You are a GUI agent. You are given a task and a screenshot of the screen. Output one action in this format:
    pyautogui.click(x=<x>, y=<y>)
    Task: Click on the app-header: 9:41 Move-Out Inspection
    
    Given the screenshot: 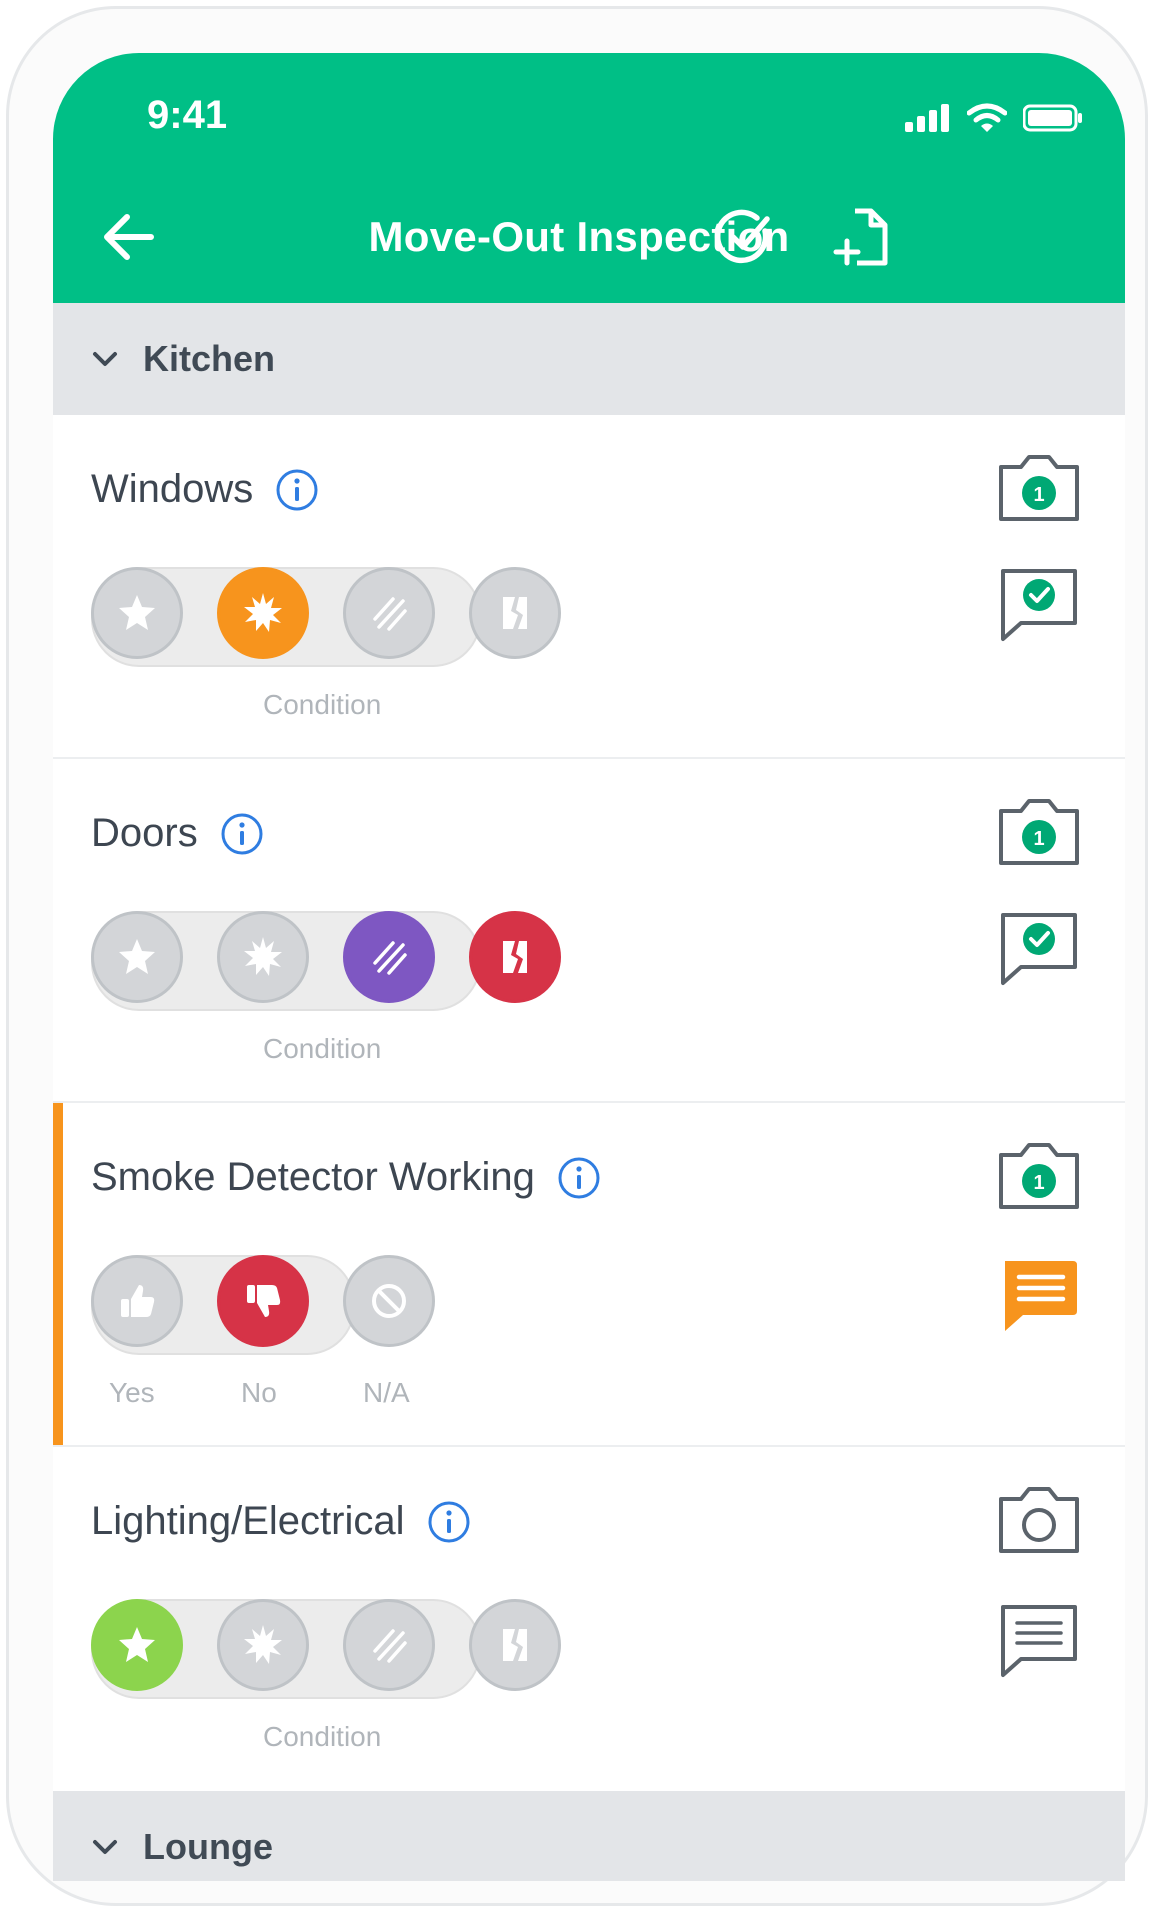 What is the action you would take?
    pyautogui.click(x=589, y=178)
    